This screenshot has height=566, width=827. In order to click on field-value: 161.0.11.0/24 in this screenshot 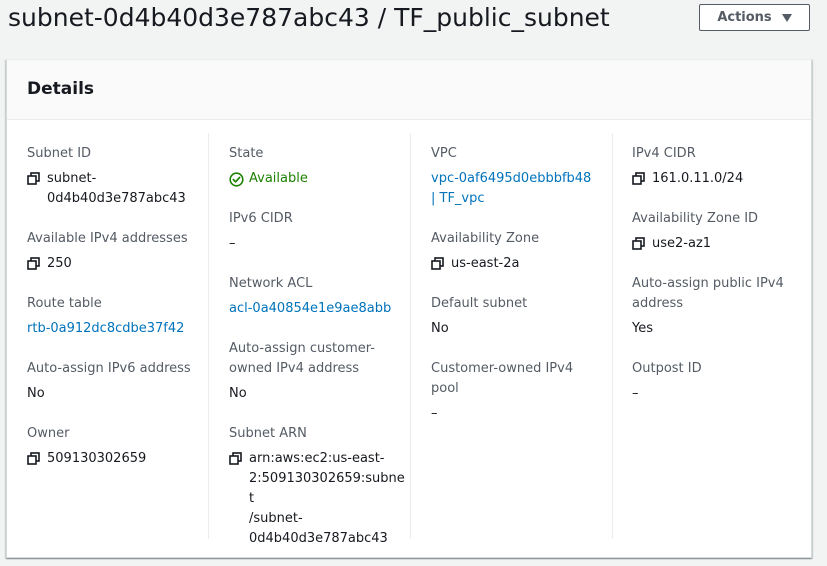, I will do `click(698, 178)`.